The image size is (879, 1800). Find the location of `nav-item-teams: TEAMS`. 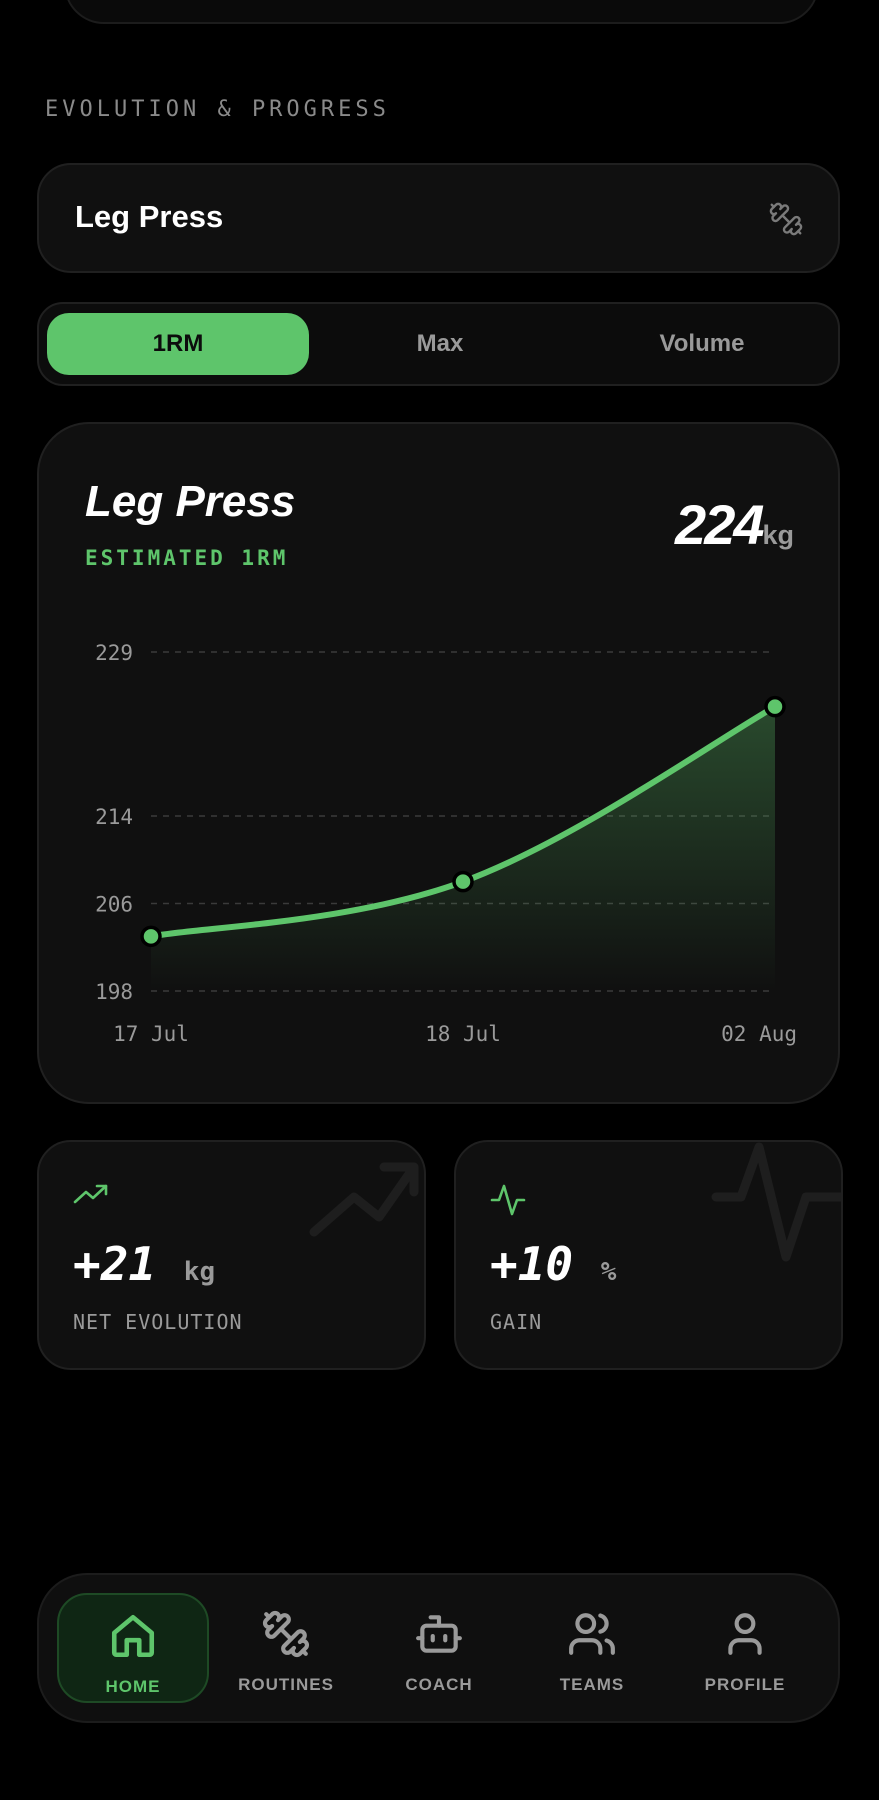

nav-item-teams: TEAMS is located at coordinates (592, 1648).